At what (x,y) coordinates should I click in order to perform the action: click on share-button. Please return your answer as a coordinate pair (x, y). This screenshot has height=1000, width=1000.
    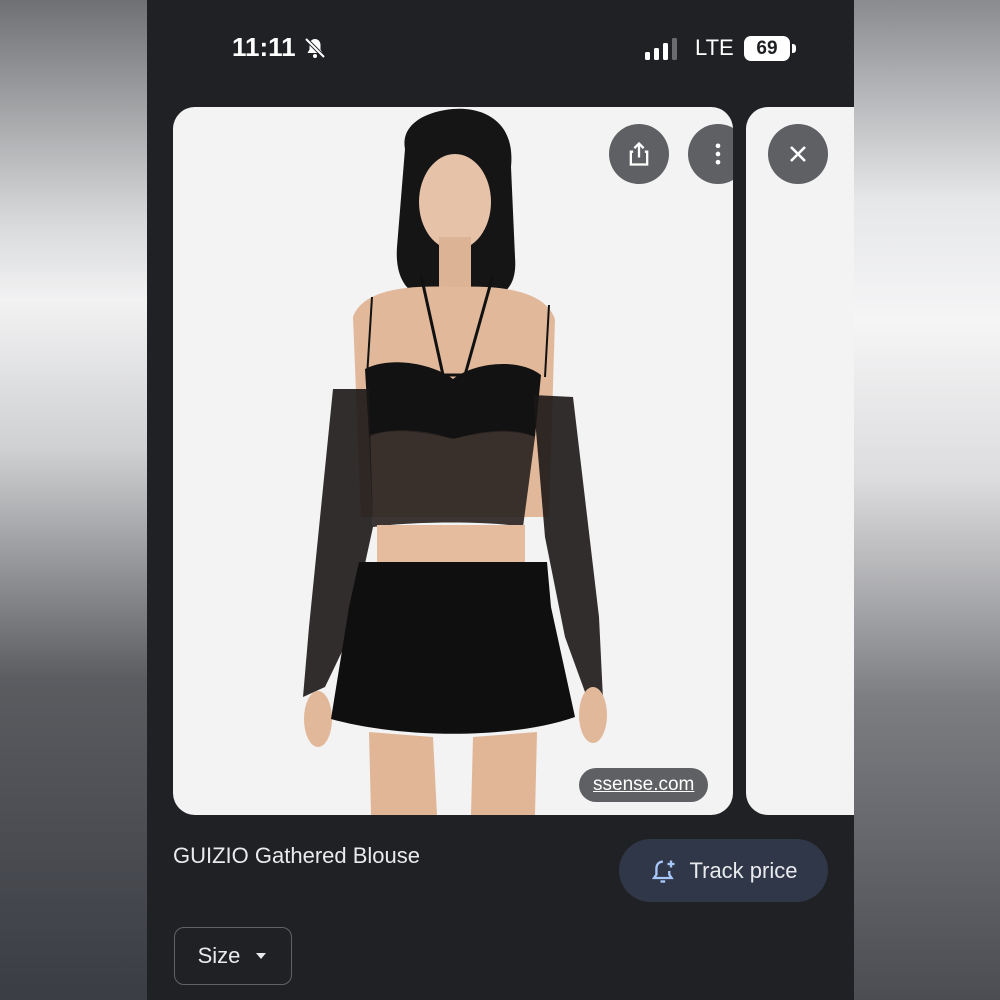
    Looking at the image, I should click on (639, 154).